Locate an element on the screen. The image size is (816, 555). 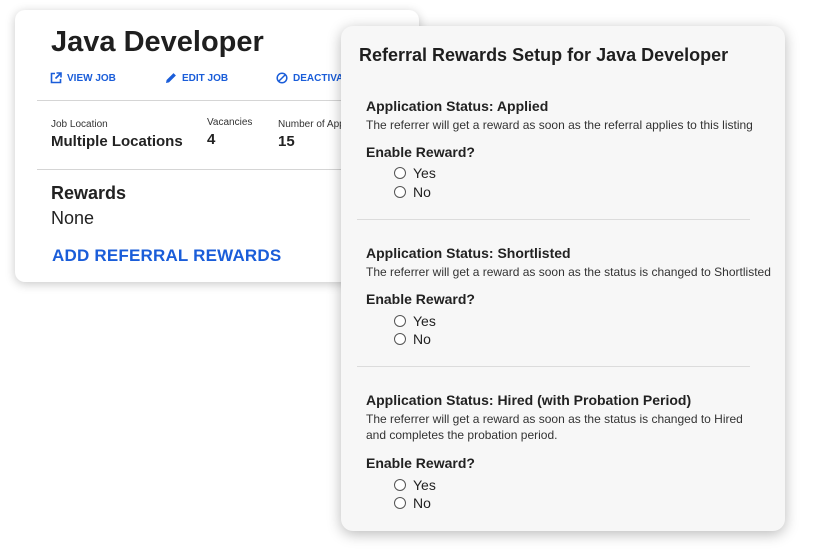
vacancies-value: 4 is located at coordinates (211, 139).